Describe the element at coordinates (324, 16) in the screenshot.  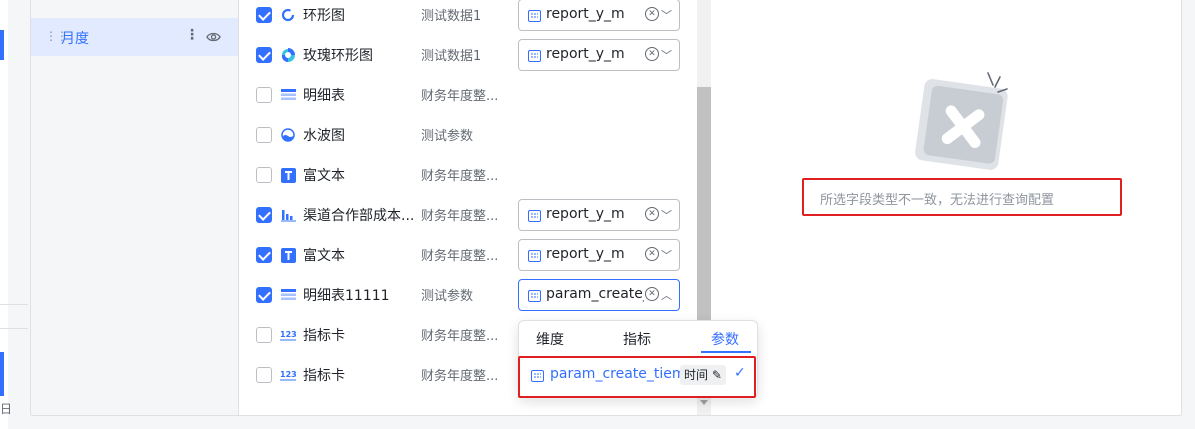
I see `chart-name: 环形图` at that location.